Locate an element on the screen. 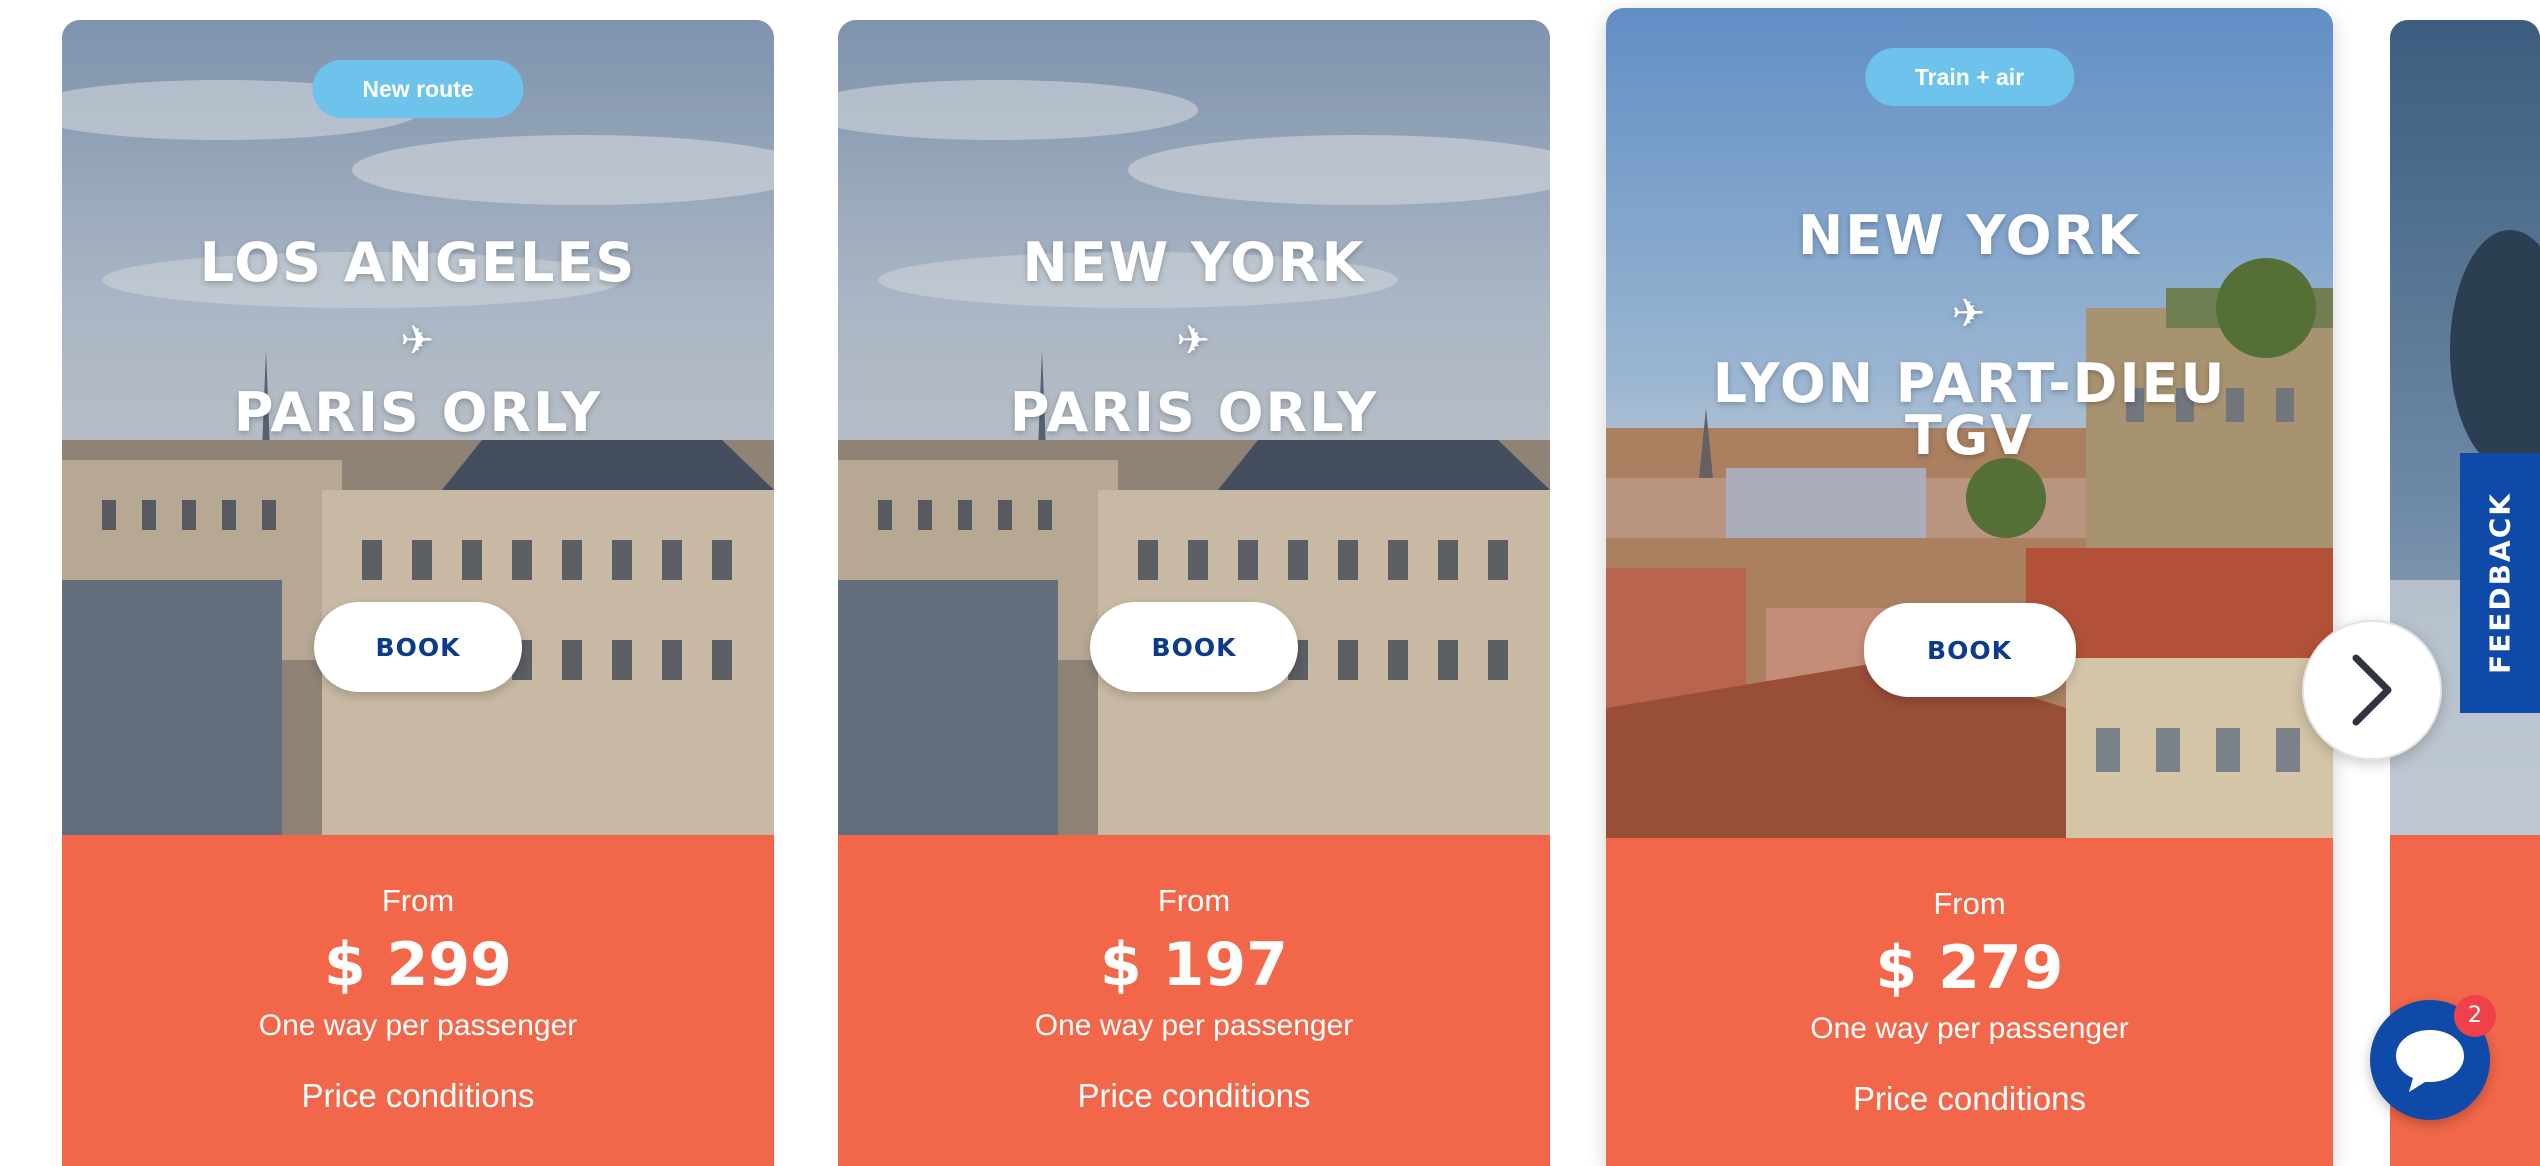 The height and width of the screenshot is (1166, 2540). destination-city: LYON PART-DIEU TGV is located at coordinates (1969, 409).